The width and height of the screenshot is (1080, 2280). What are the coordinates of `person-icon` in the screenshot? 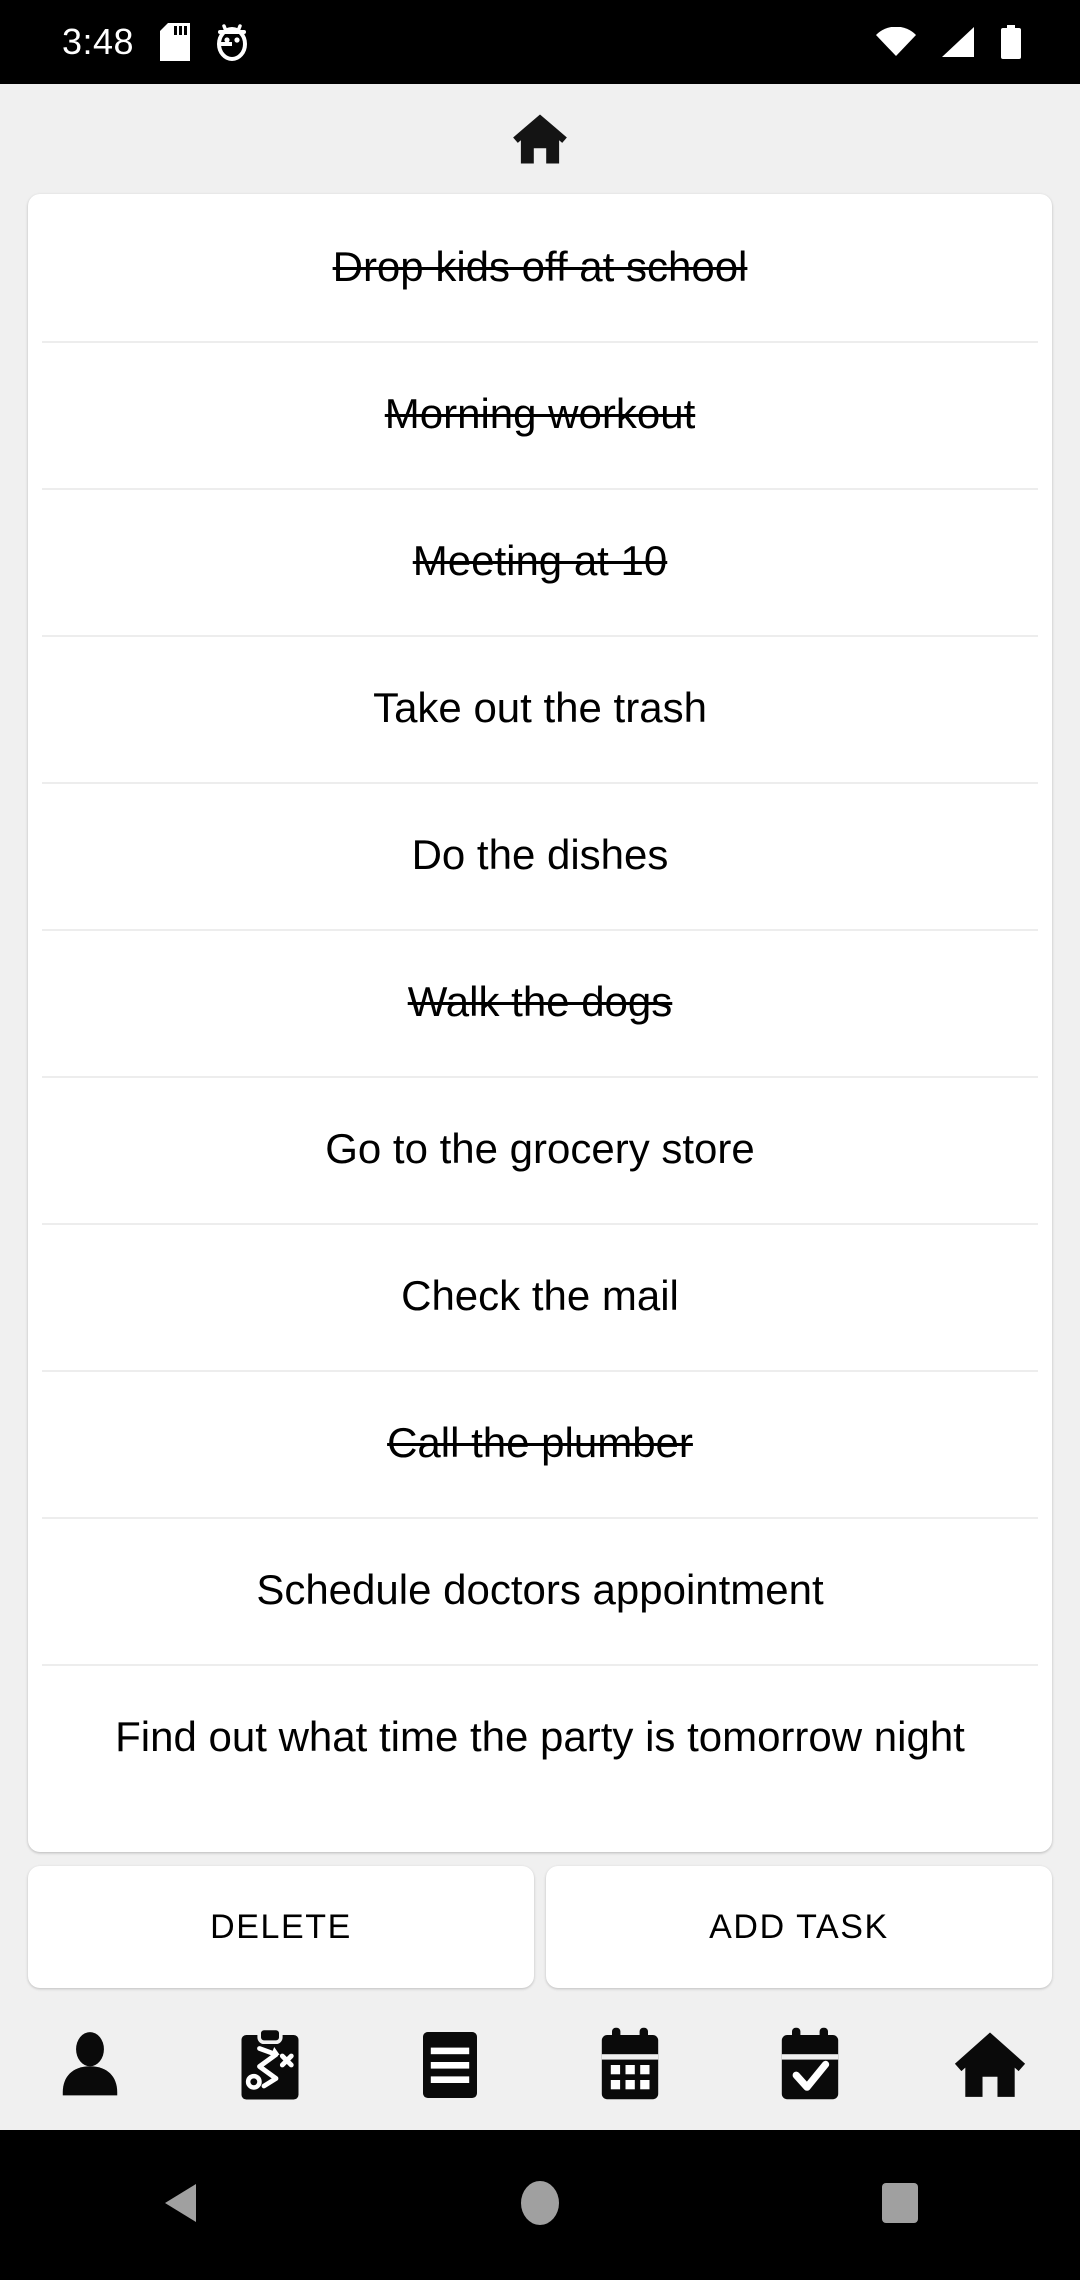 It's located at (90, 2065).